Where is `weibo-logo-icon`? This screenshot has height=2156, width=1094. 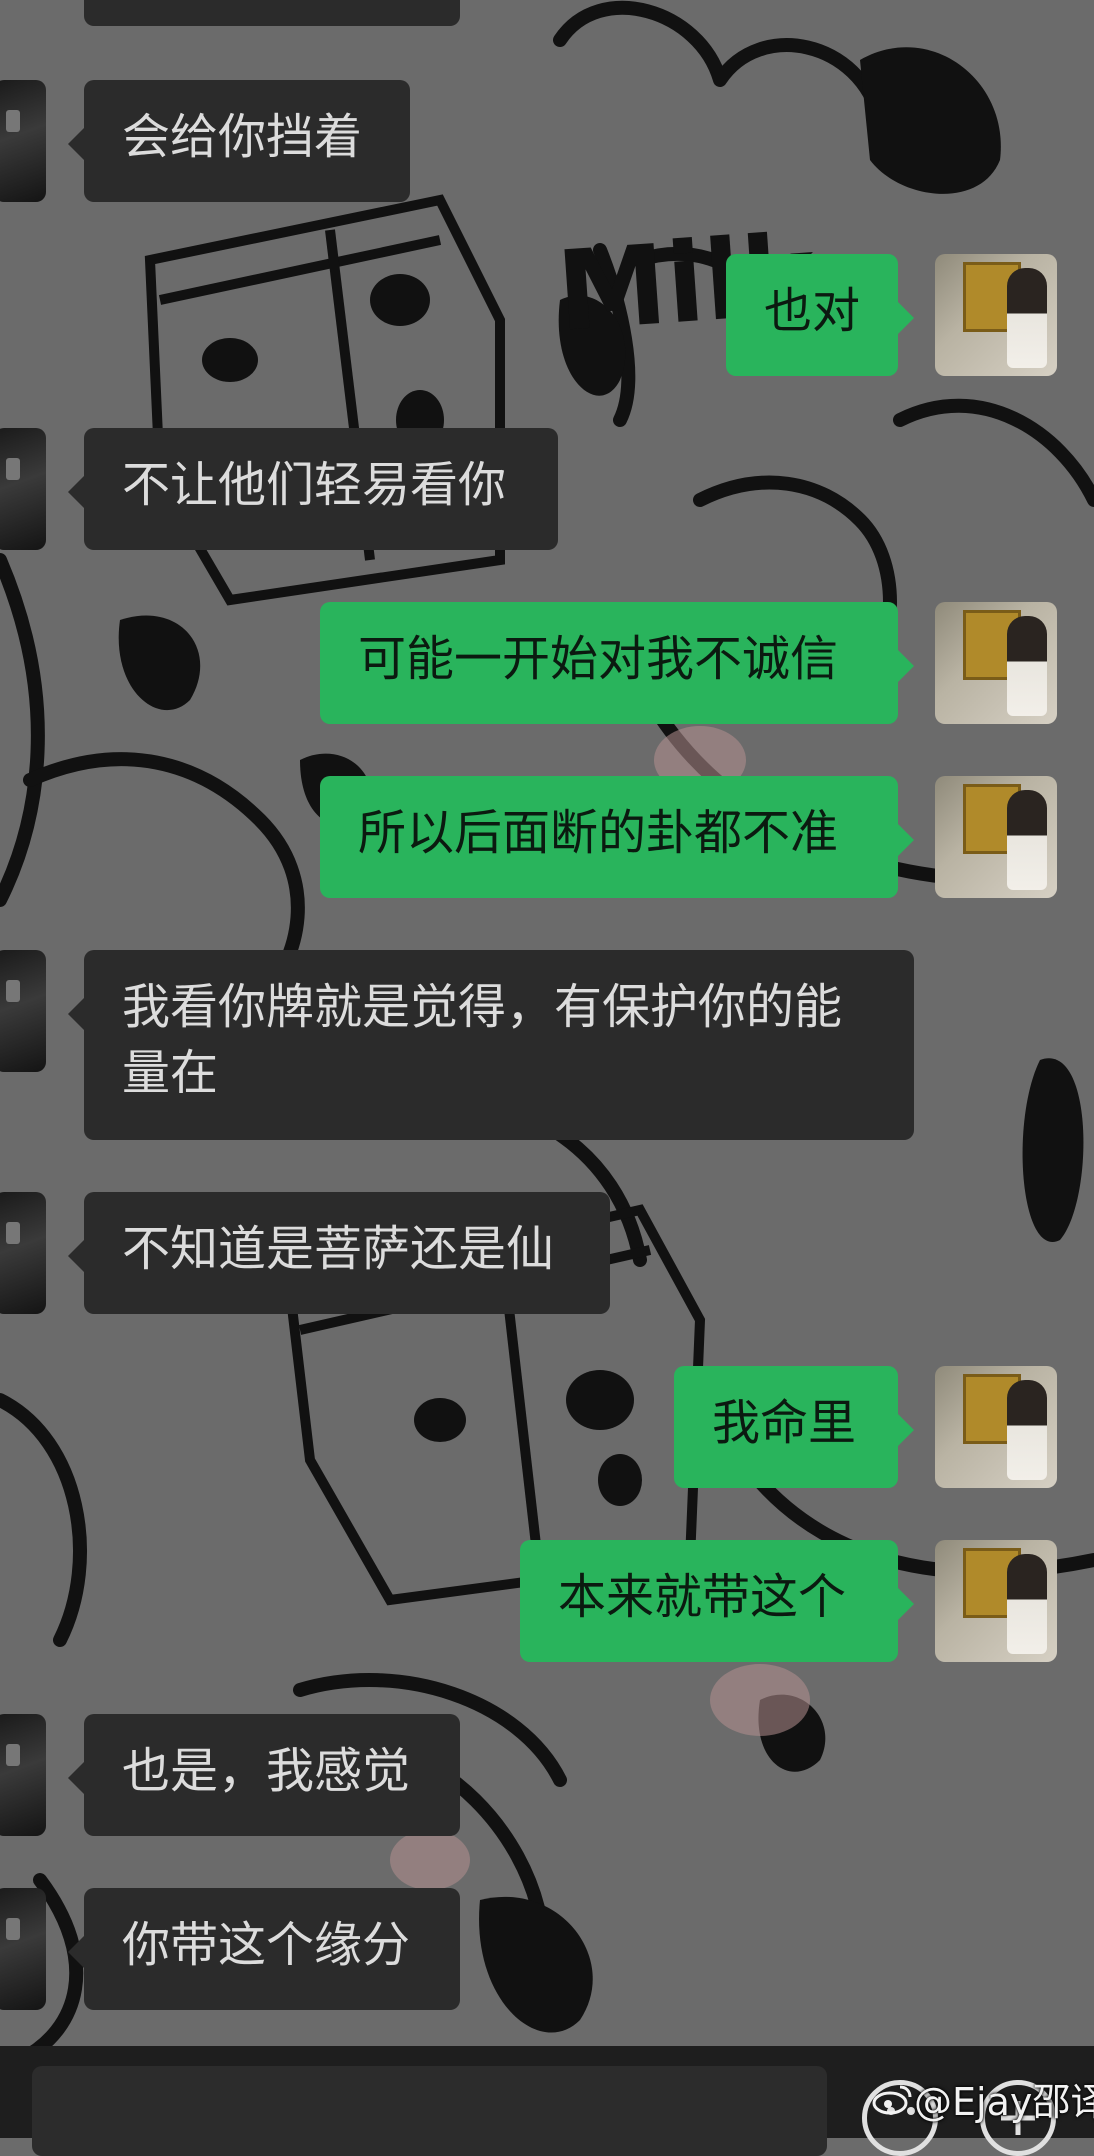
weibo-logo-icon is located at coordinates (892, 2100).